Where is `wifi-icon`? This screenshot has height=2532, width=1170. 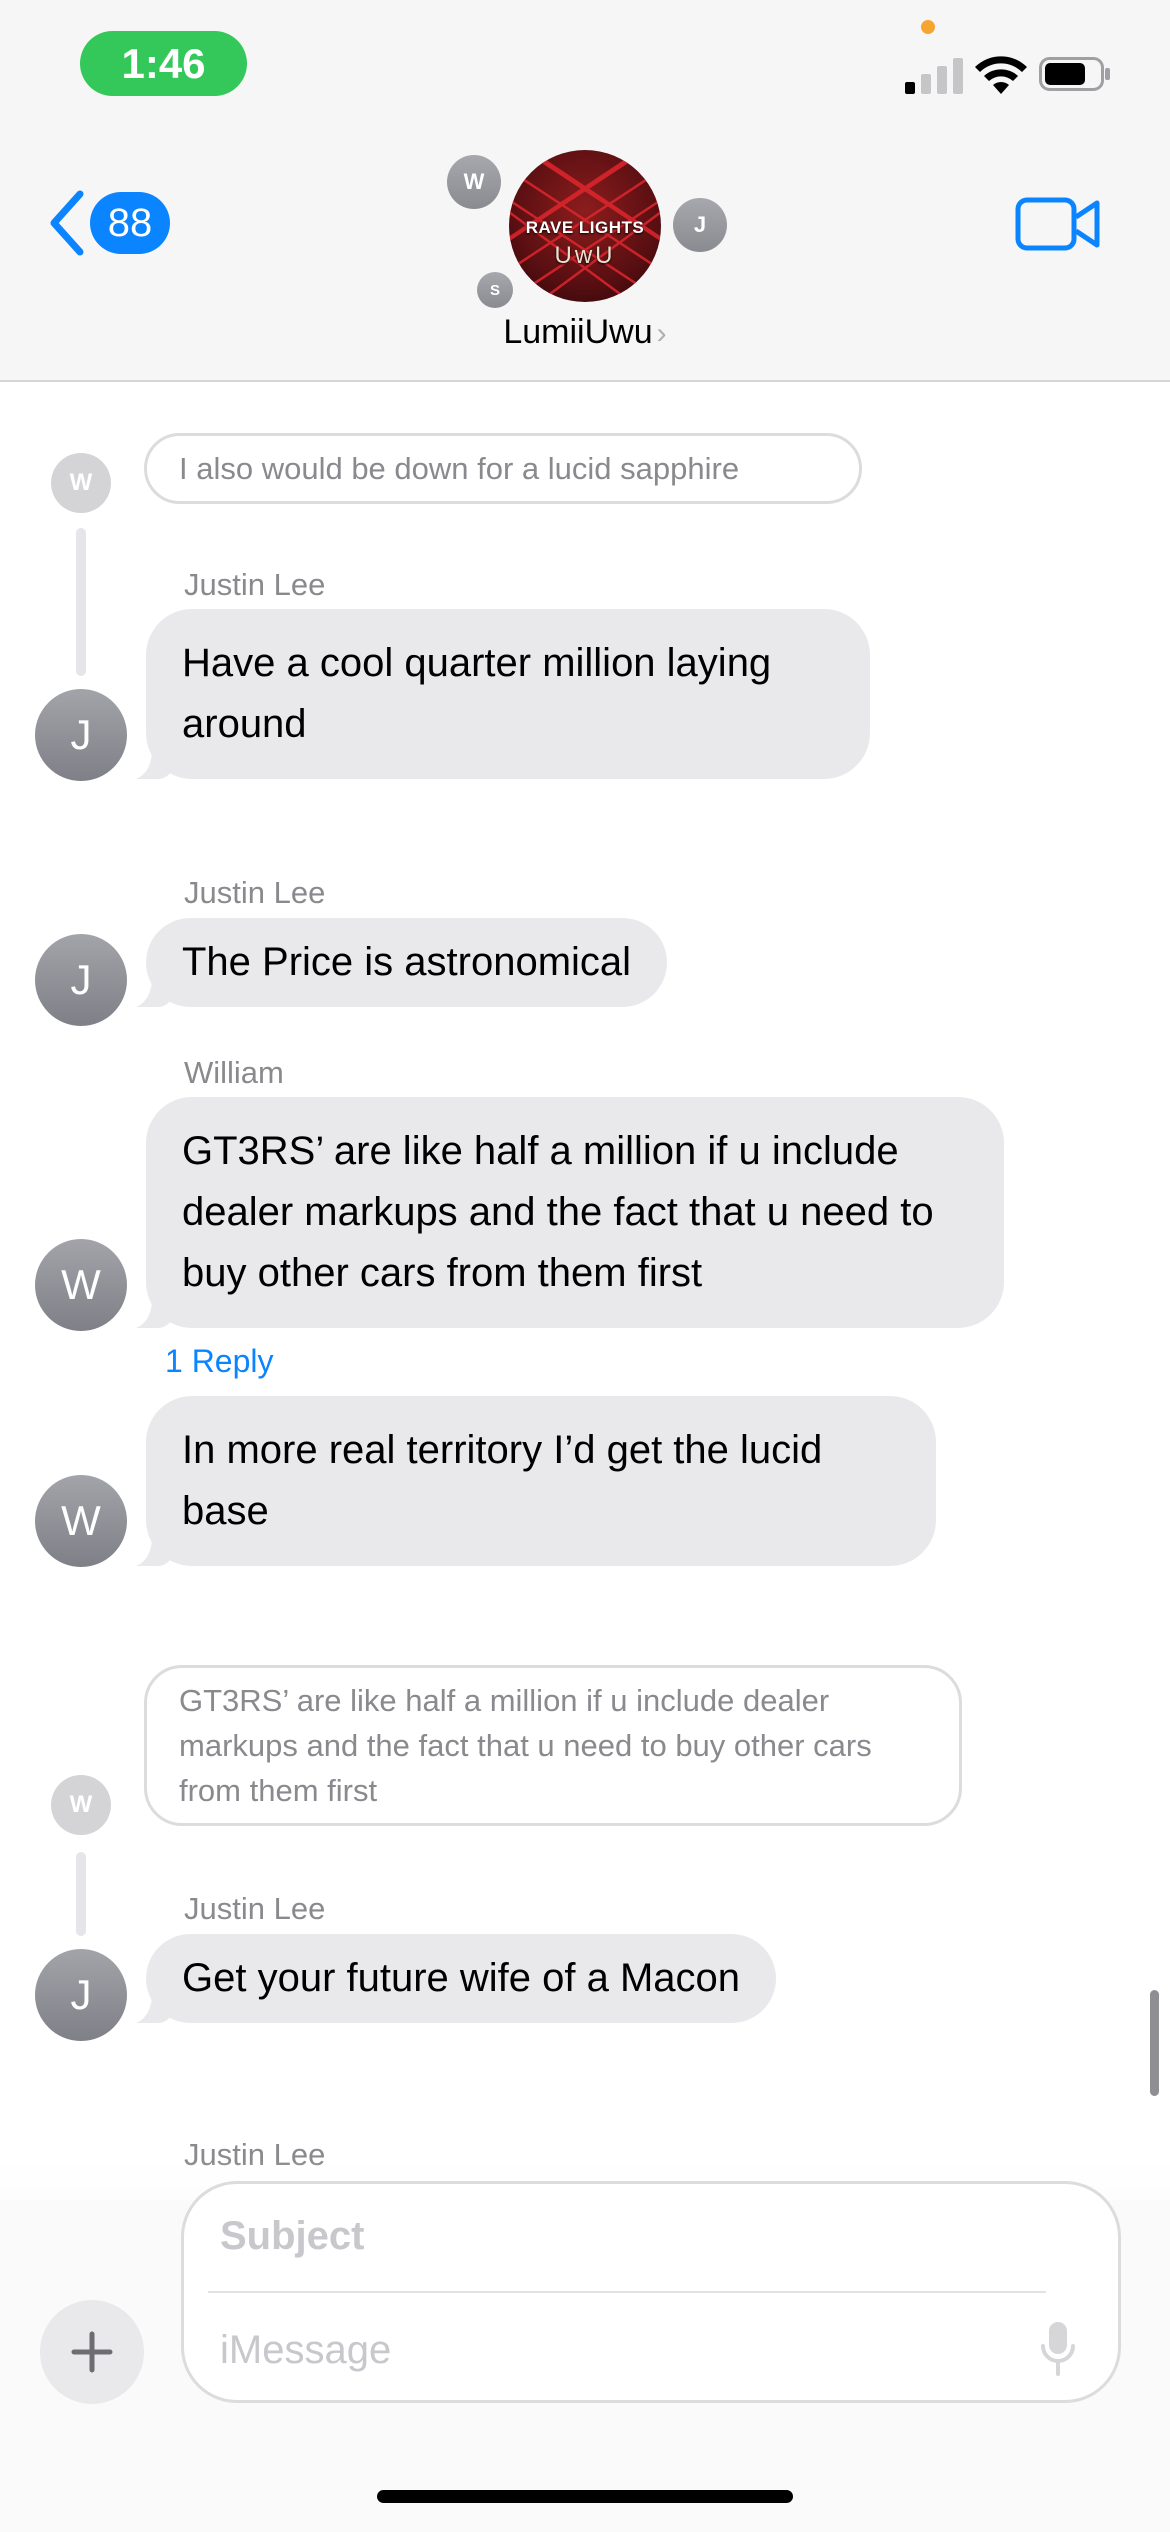
wifi-icon is located at coordinates (1001, 75).